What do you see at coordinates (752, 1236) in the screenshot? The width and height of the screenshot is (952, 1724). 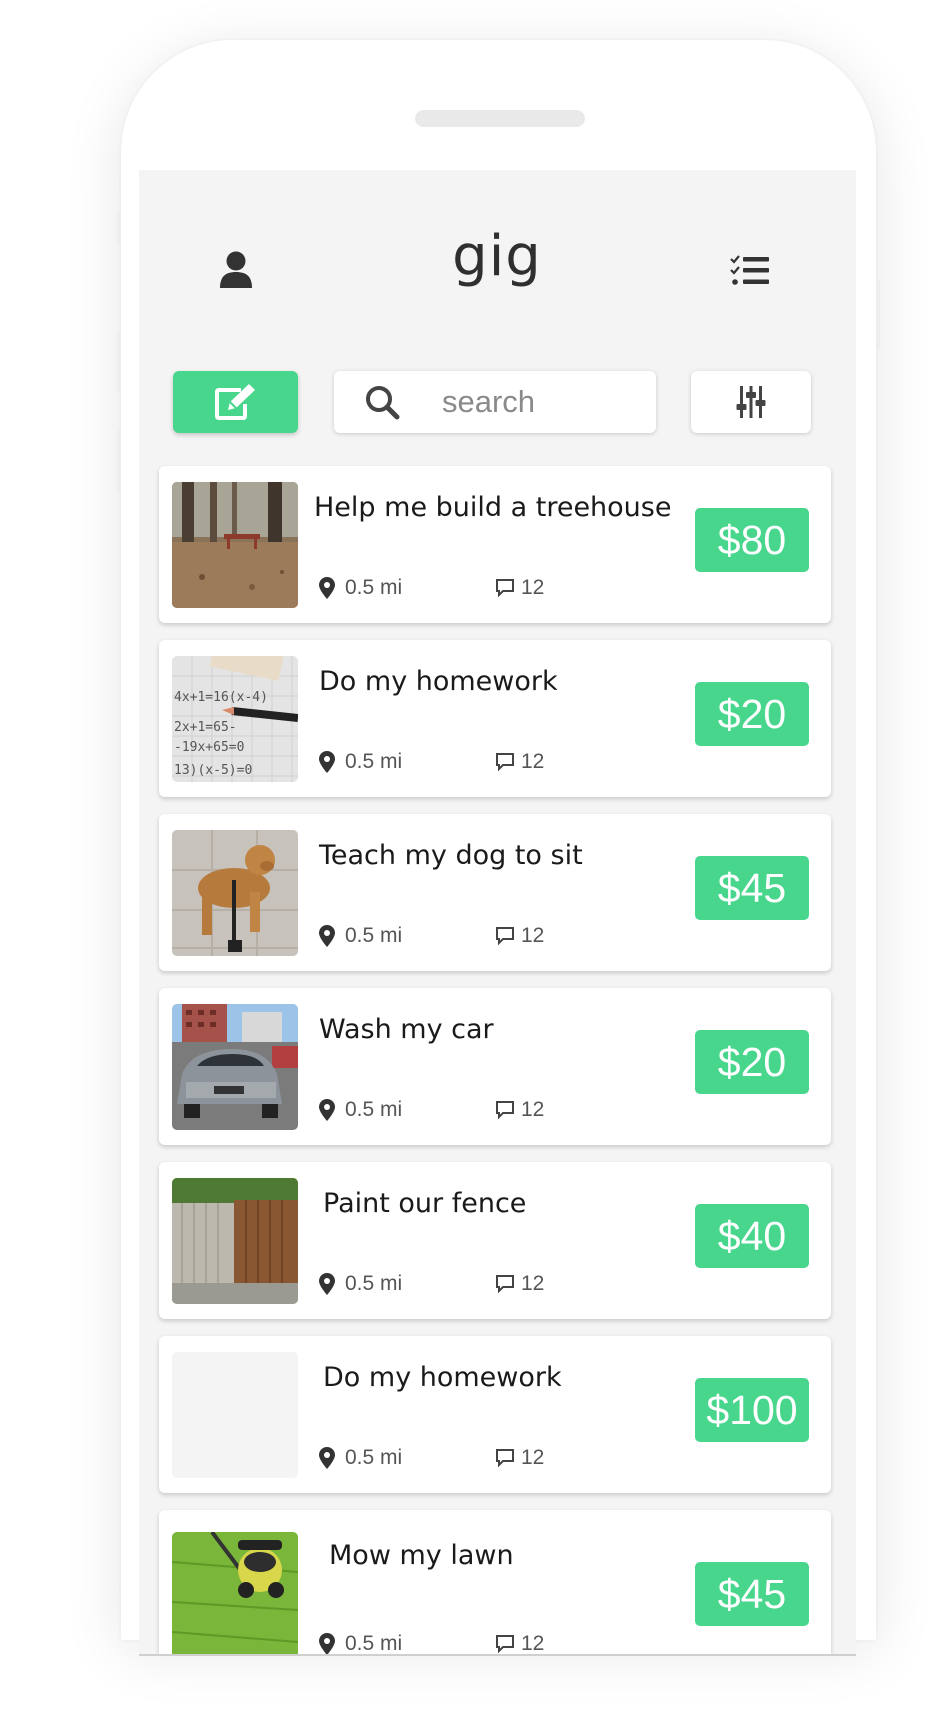 I see `price-button: $40` at bounding box center [752, 1236].